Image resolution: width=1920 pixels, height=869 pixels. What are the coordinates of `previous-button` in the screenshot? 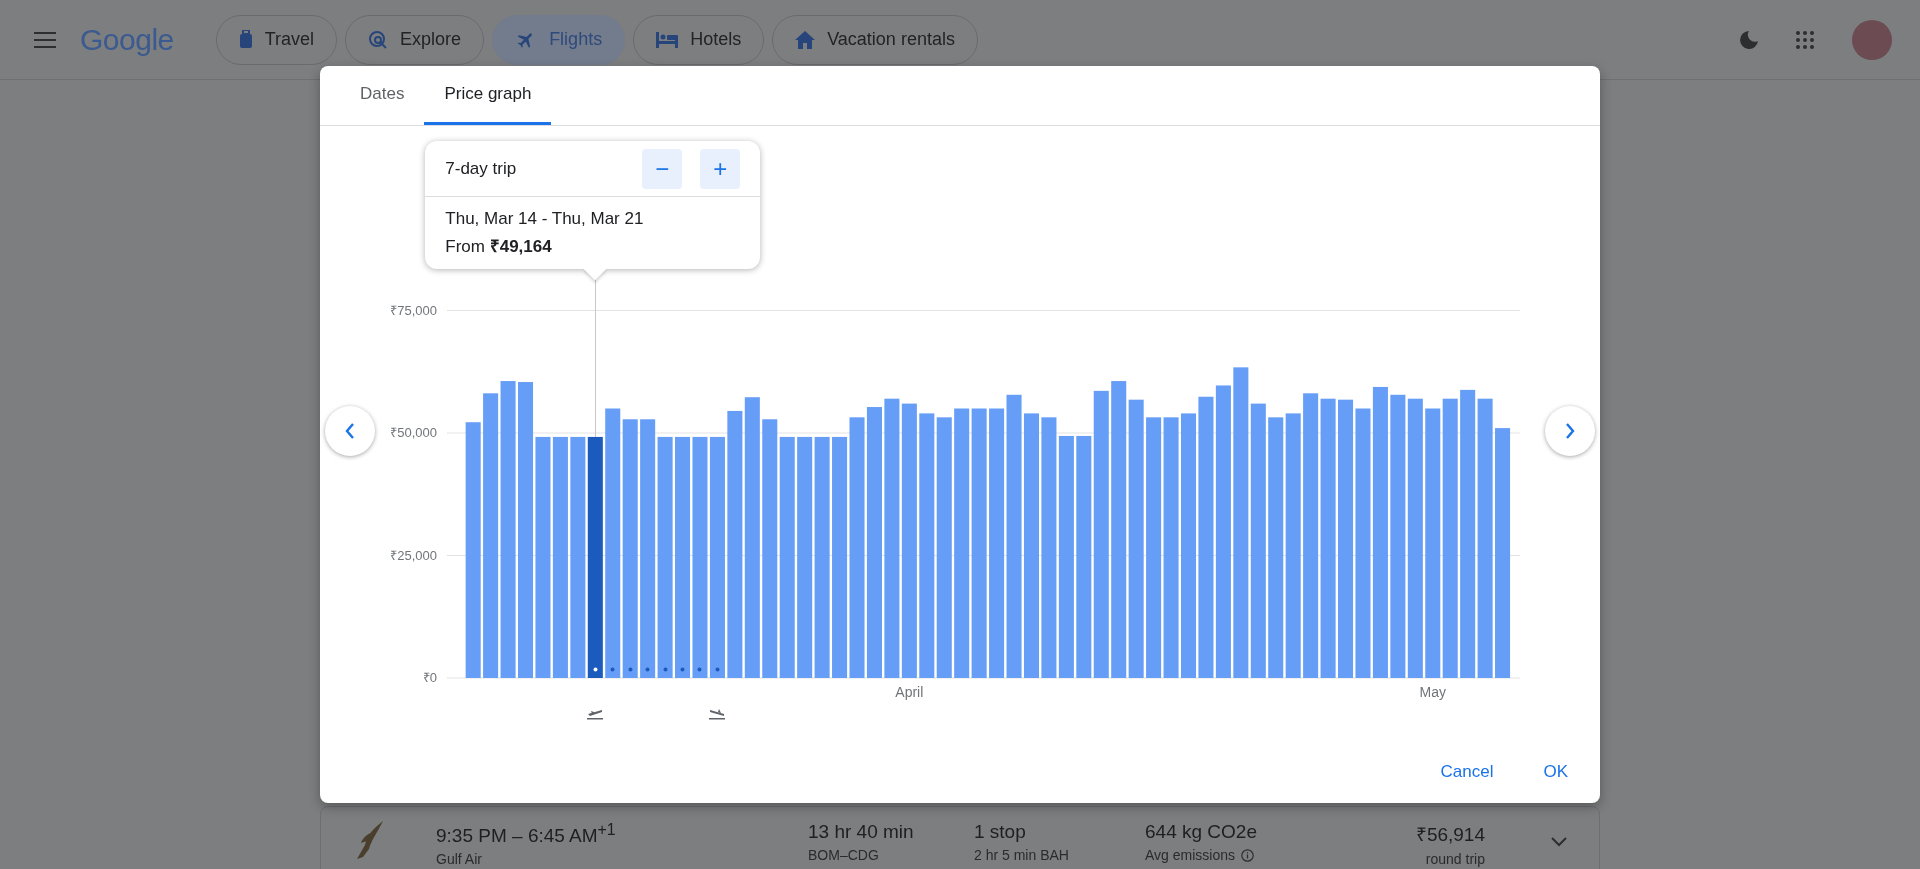 It's located at (350, 431).